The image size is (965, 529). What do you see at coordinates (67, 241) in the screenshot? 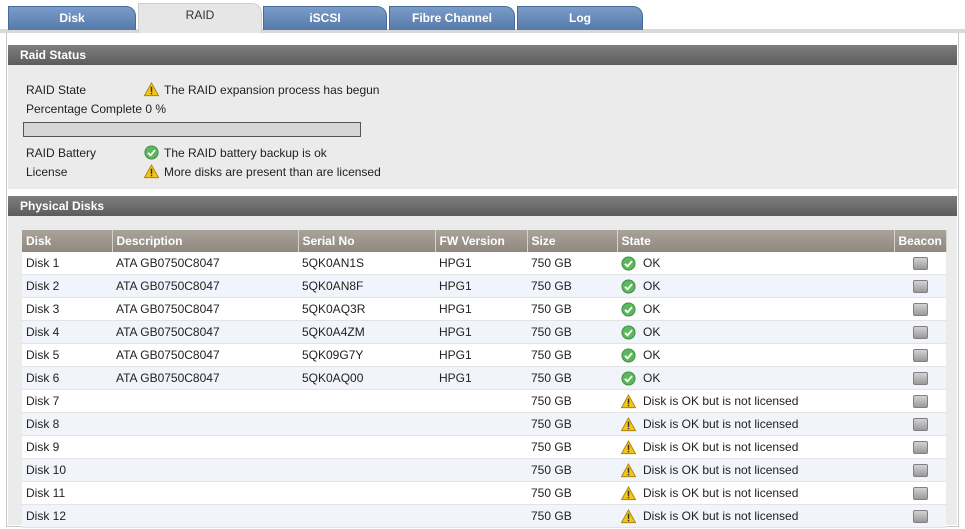
I see `column-header-disk: Disk` at bounding box center [67, 241].